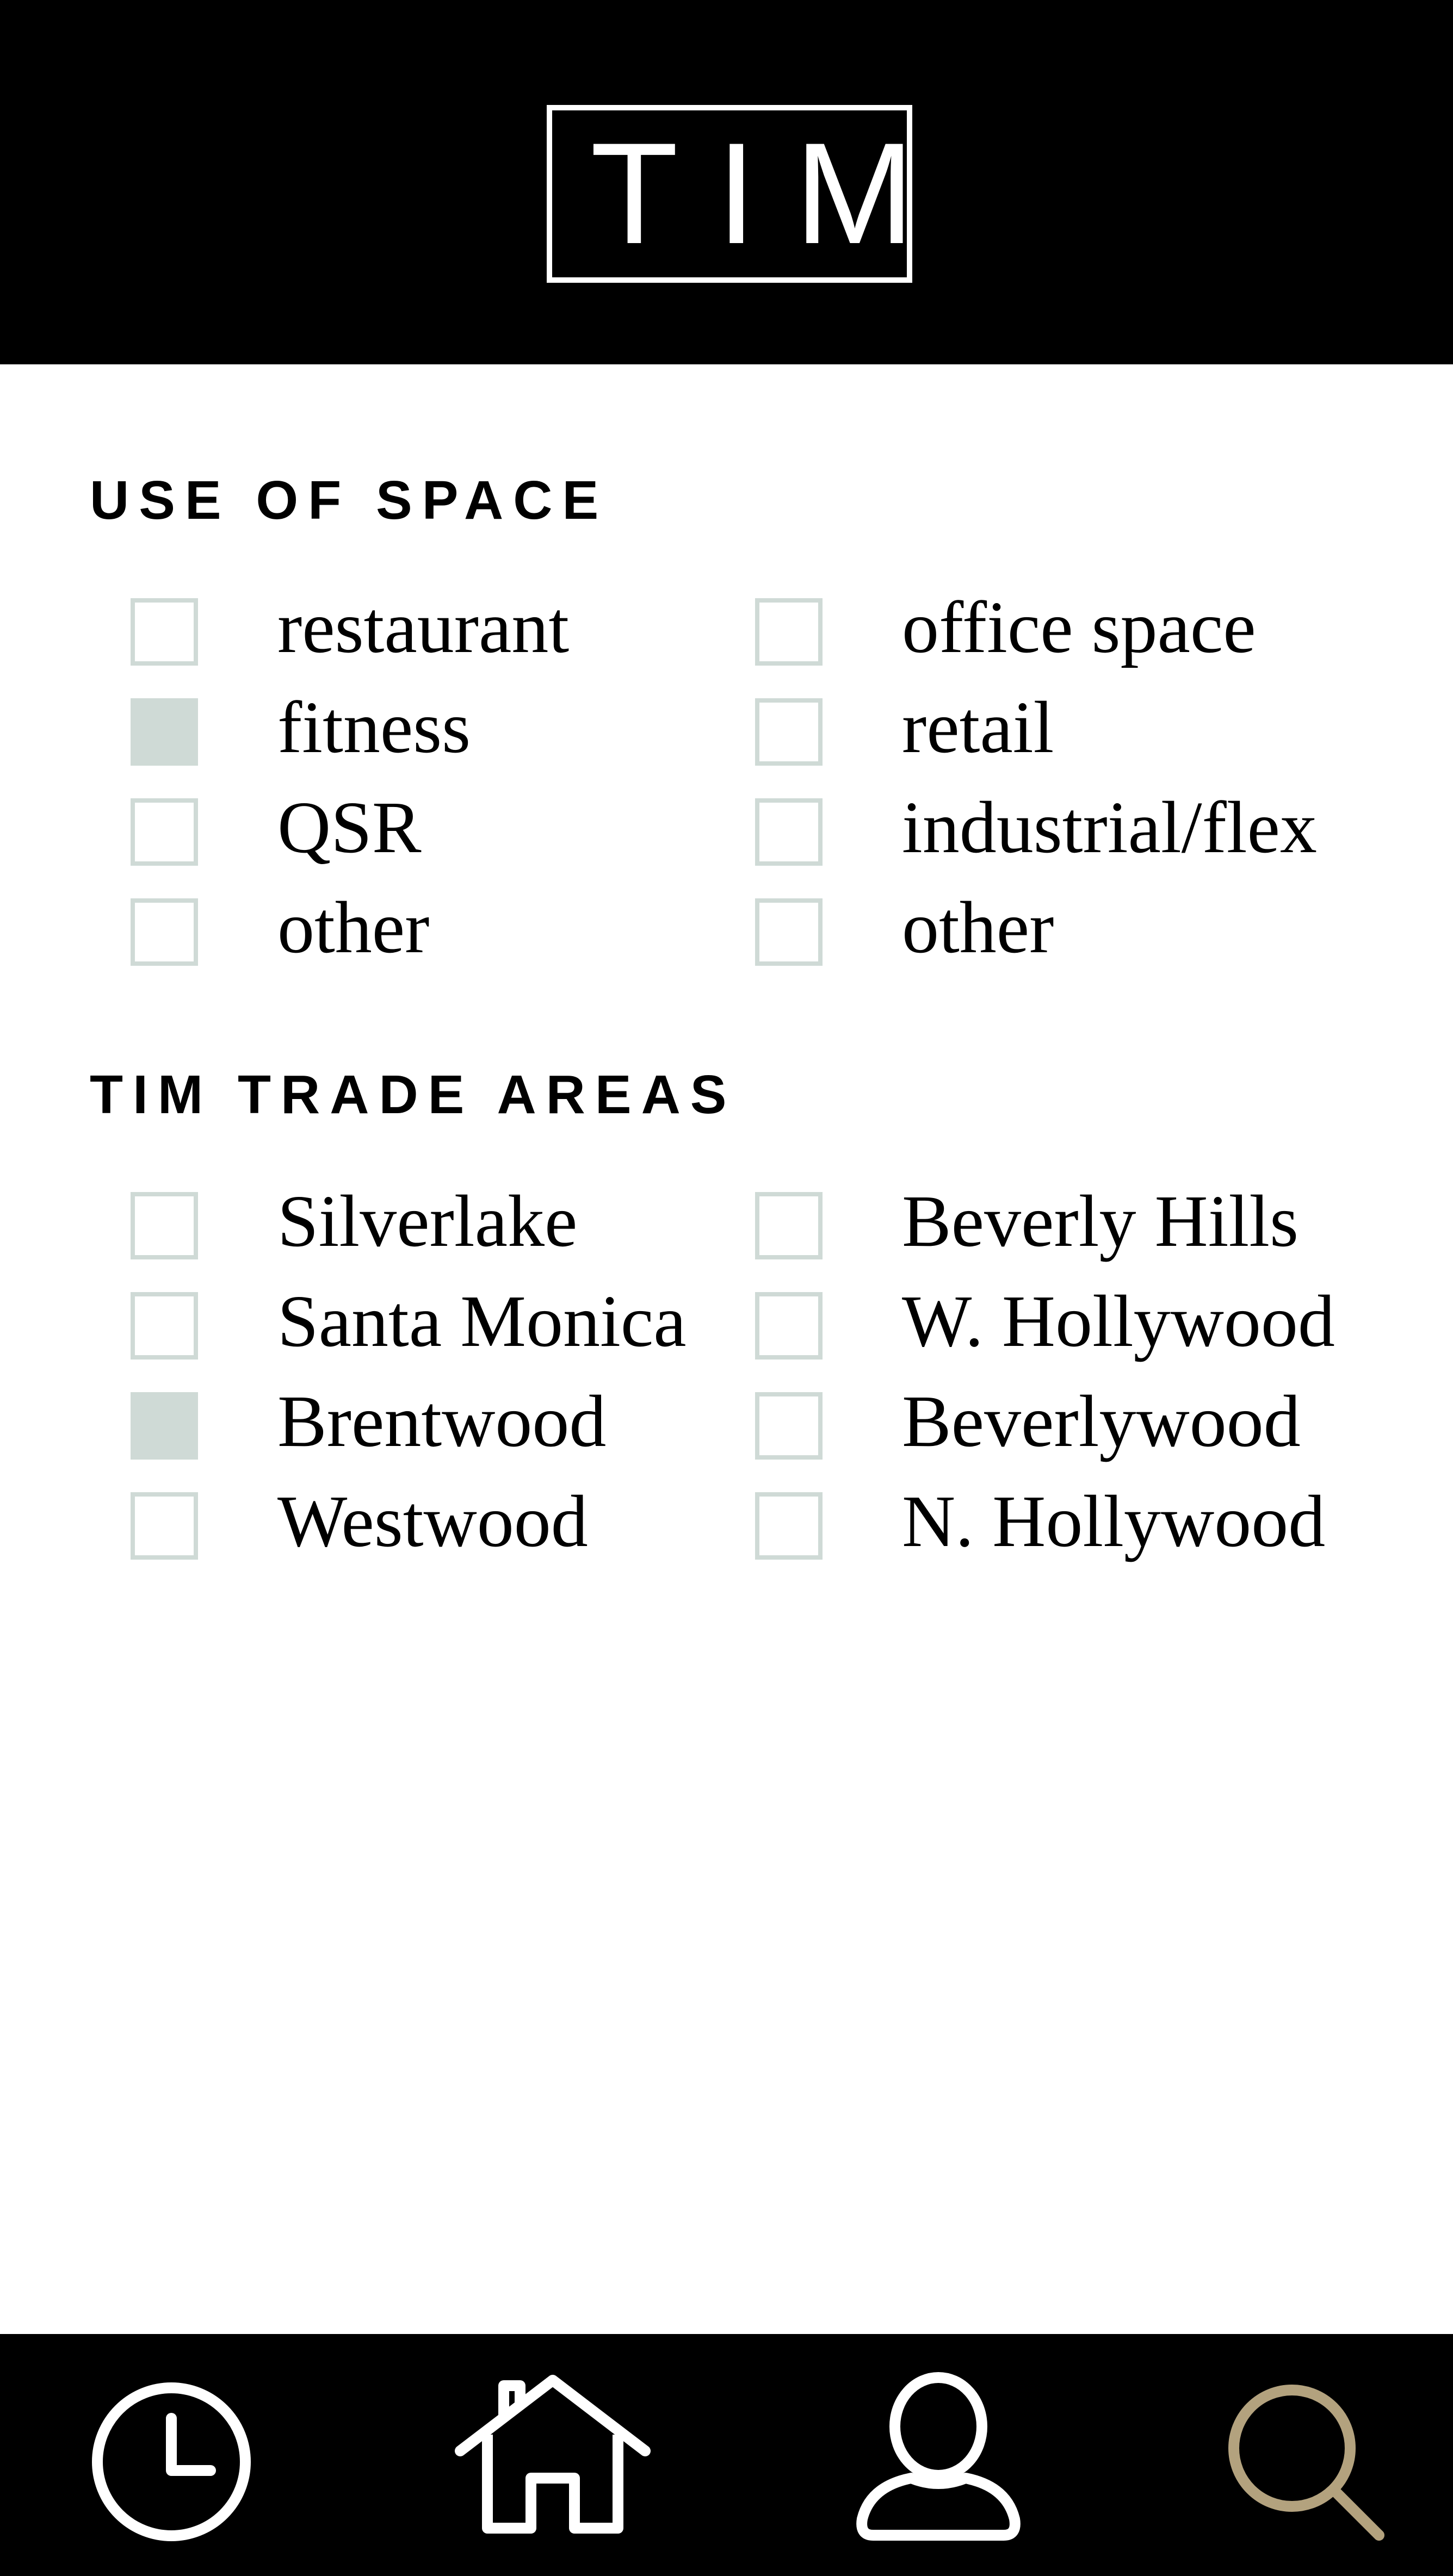 Image resolution: width=1453 pixels, height=2576 pixels. What do you see at coordinates (553, 2456) in the screenshot?
I see `home-icon` at bounding box center [553, 2456].